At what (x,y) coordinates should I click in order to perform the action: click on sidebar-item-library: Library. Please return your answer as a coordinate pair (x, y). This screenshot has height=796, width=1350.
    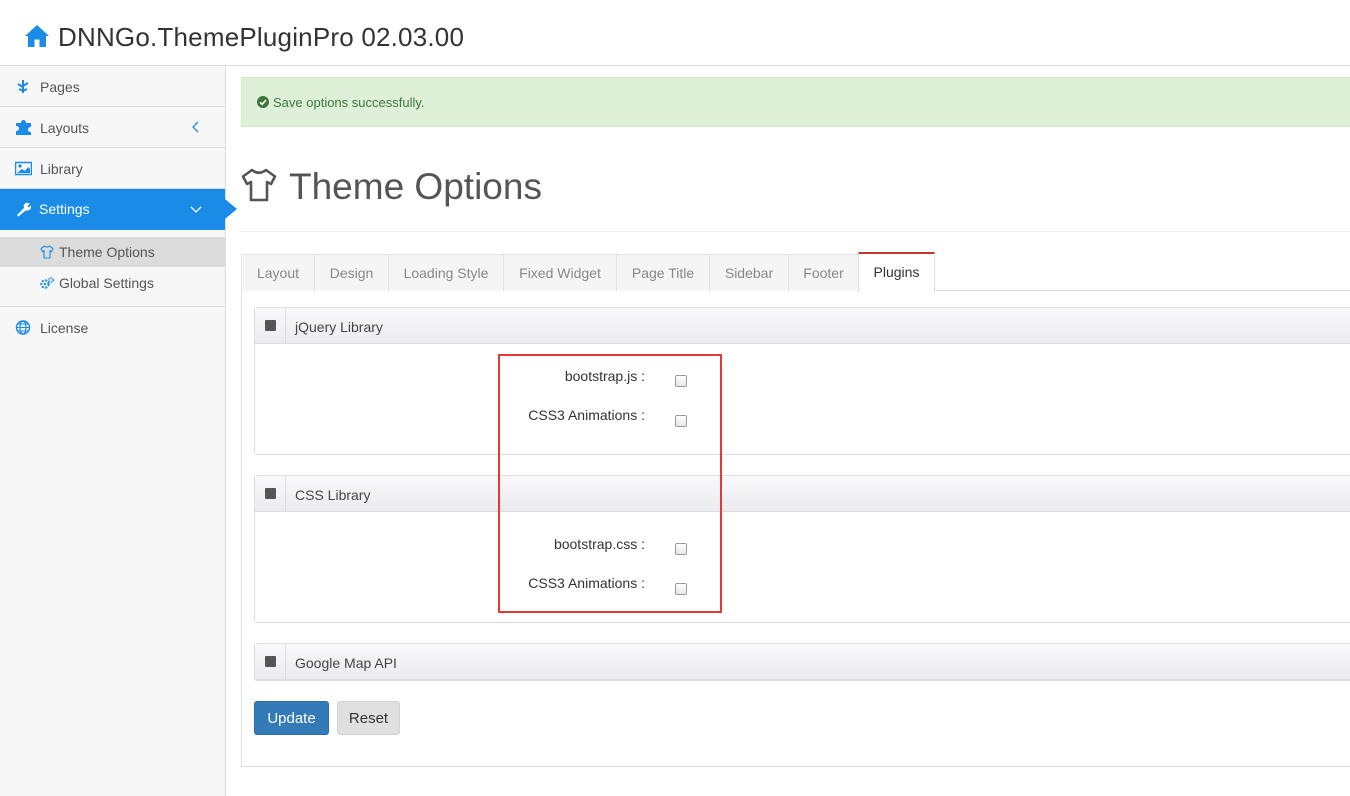
    Looking at the image, I should click on (112, 168).